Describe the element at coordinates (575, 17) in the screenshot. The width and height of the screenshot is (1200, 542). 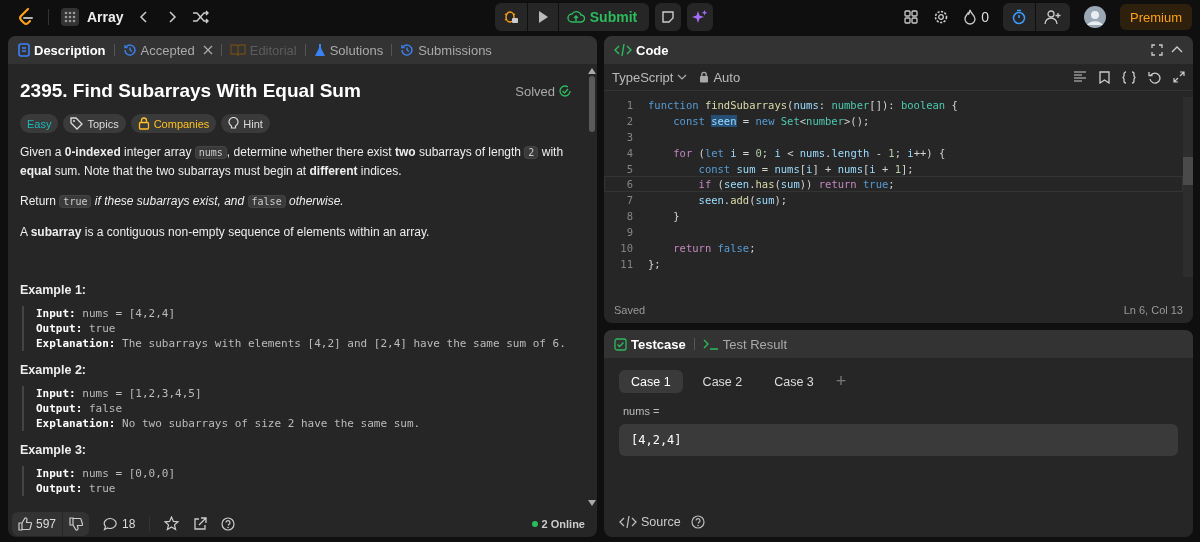
I see `cloud-upload-icon` at that location.